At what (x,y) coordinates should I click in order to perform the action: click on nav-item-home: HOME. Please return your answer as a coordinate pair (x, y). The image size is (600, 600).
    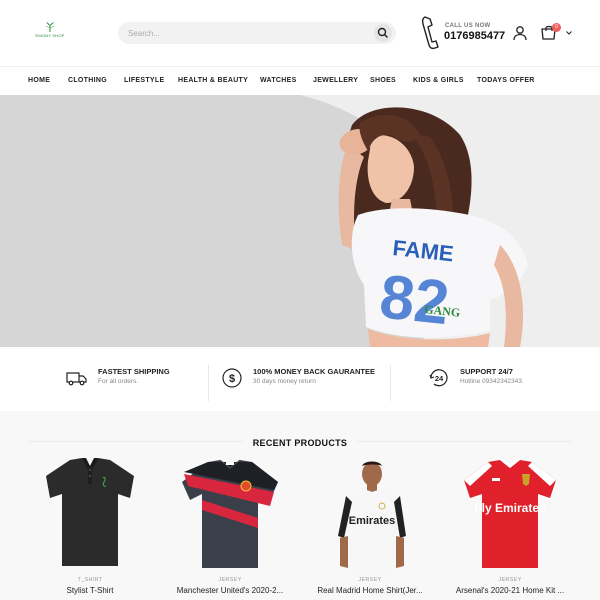
    Looking at the image, I should click on (39, 80).